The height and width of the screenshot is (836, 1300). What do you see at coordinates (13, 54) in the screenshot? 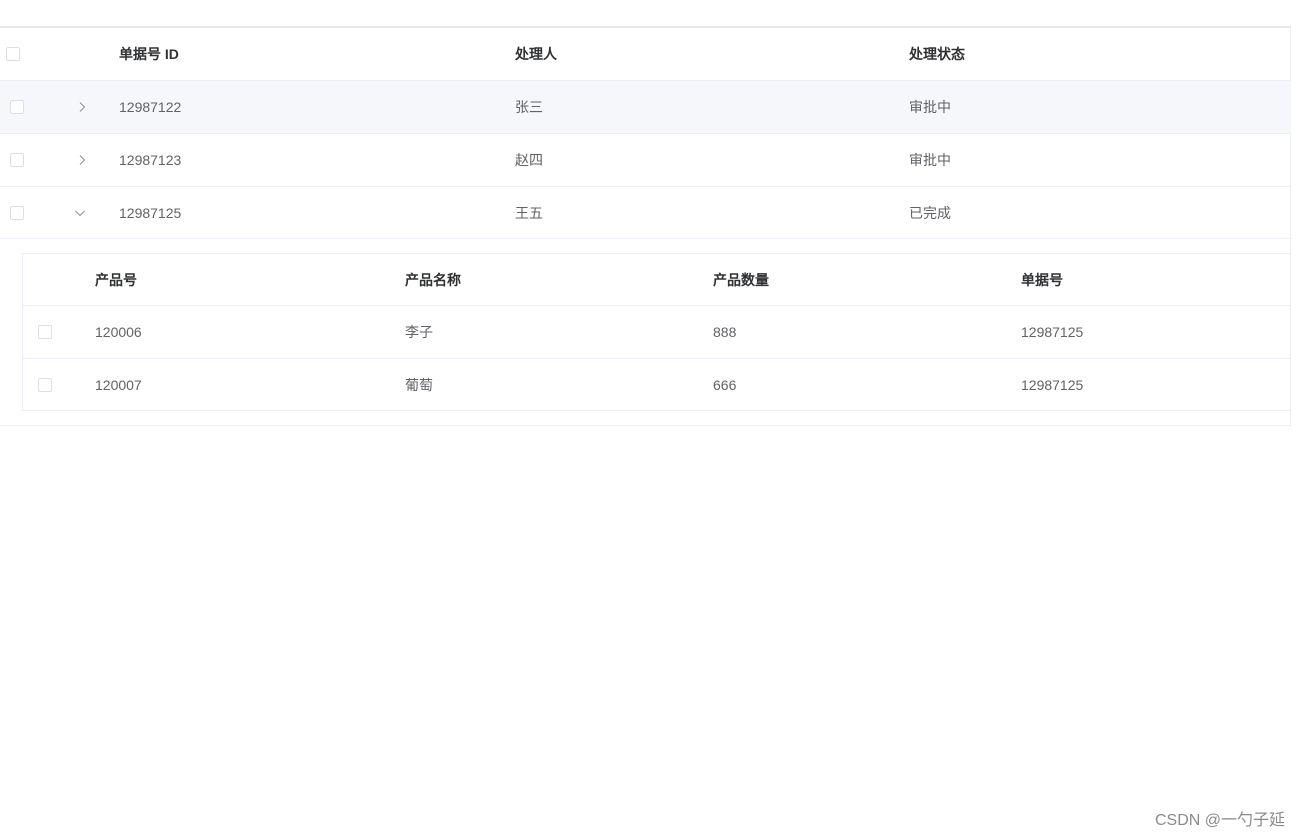
I see `select-all-checkbox` at bounding box center [13, 54].